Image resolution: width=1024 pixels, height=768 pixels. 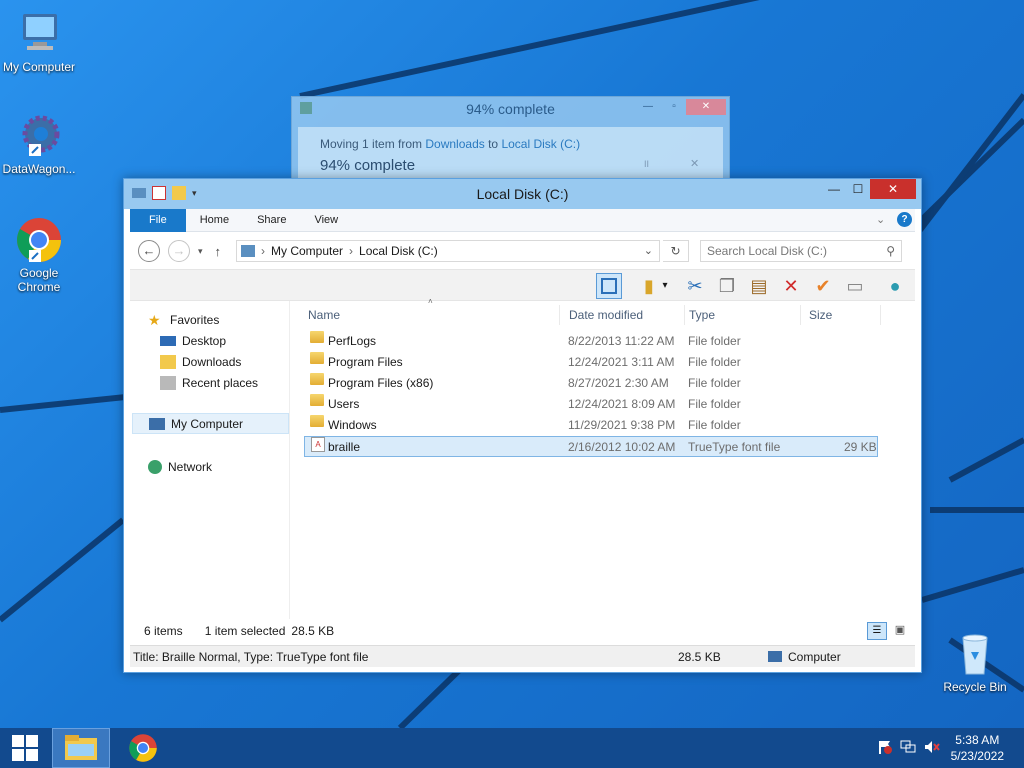 I want to click on search-input: Search Local Disk (C:) ⚲, so click(x=801, y=251).